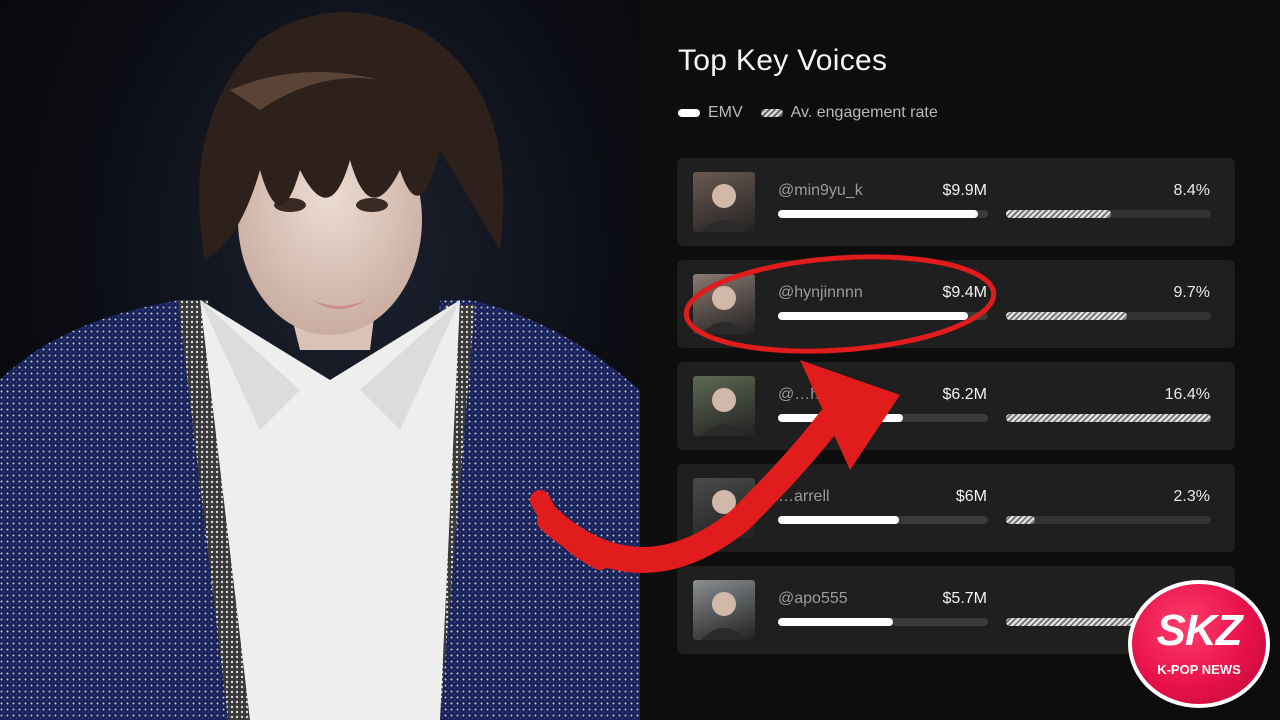  I want to click on skz-news-logo: SKZ K-POP NEWS, so click(1199, 644).